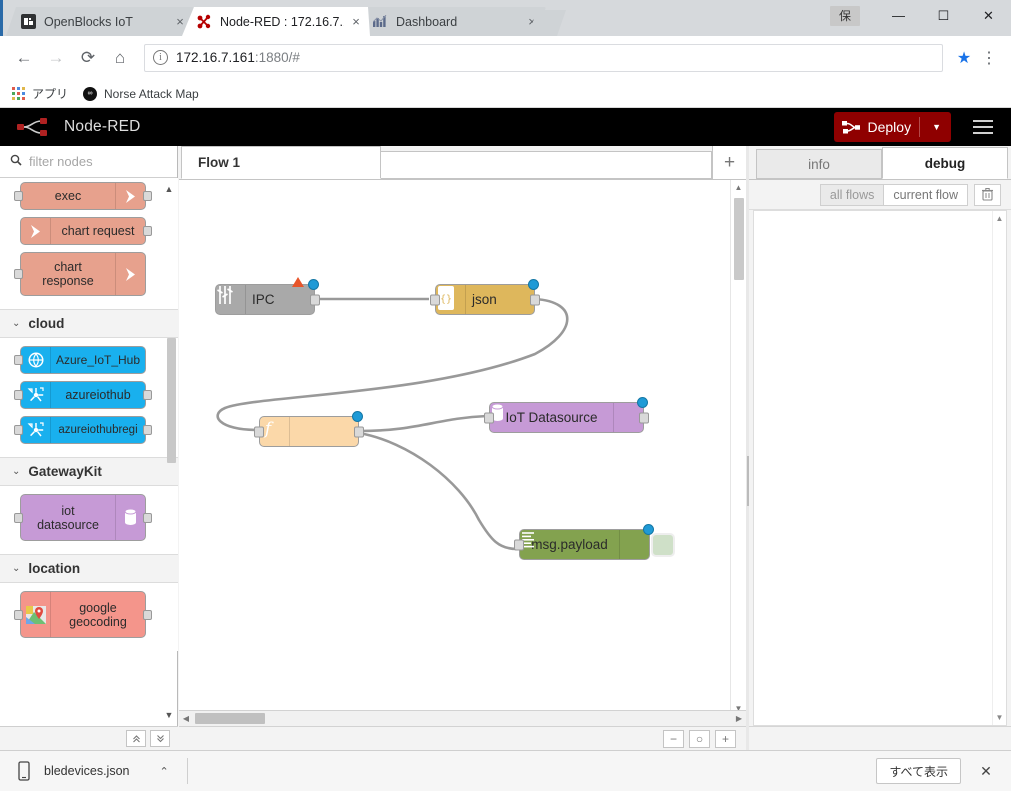 The width and height of the screenshot is (1011, 791). What do you see at coordinates (925, 194) in the screenshot?
I see `filter-current-flow-button: current flow` at bounding box center [925, 194].